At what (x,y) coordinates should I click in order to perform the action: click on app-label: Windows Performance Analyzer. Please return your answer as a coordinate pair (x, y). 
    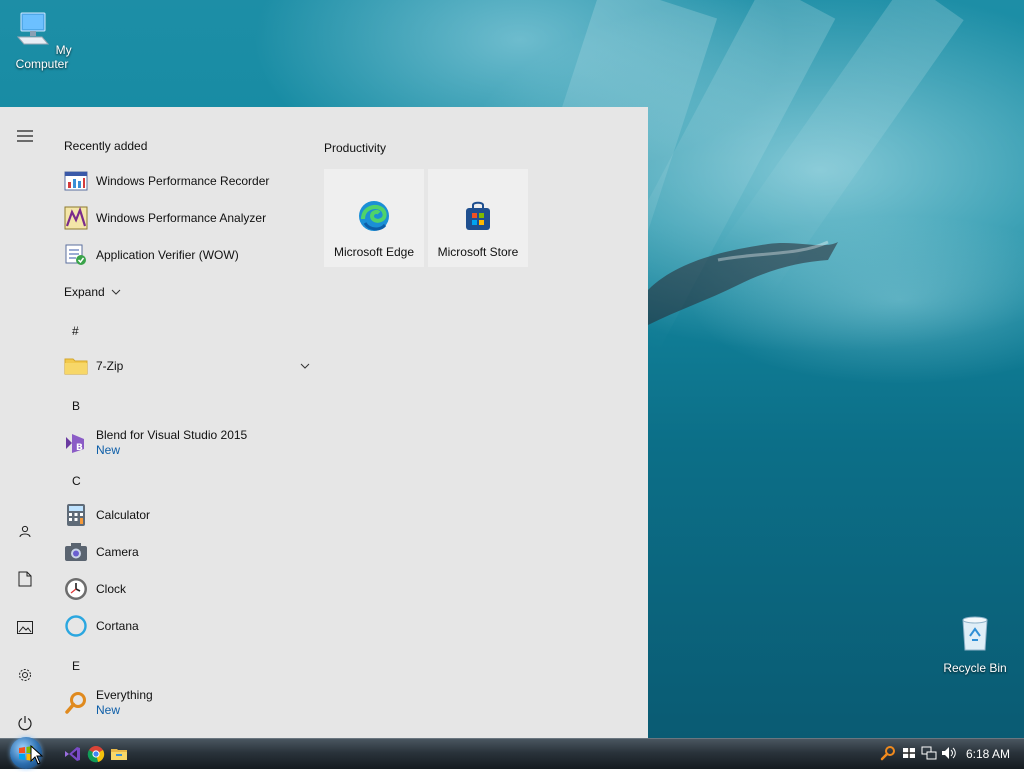
    Looking at the image, I should click on (181, 217).